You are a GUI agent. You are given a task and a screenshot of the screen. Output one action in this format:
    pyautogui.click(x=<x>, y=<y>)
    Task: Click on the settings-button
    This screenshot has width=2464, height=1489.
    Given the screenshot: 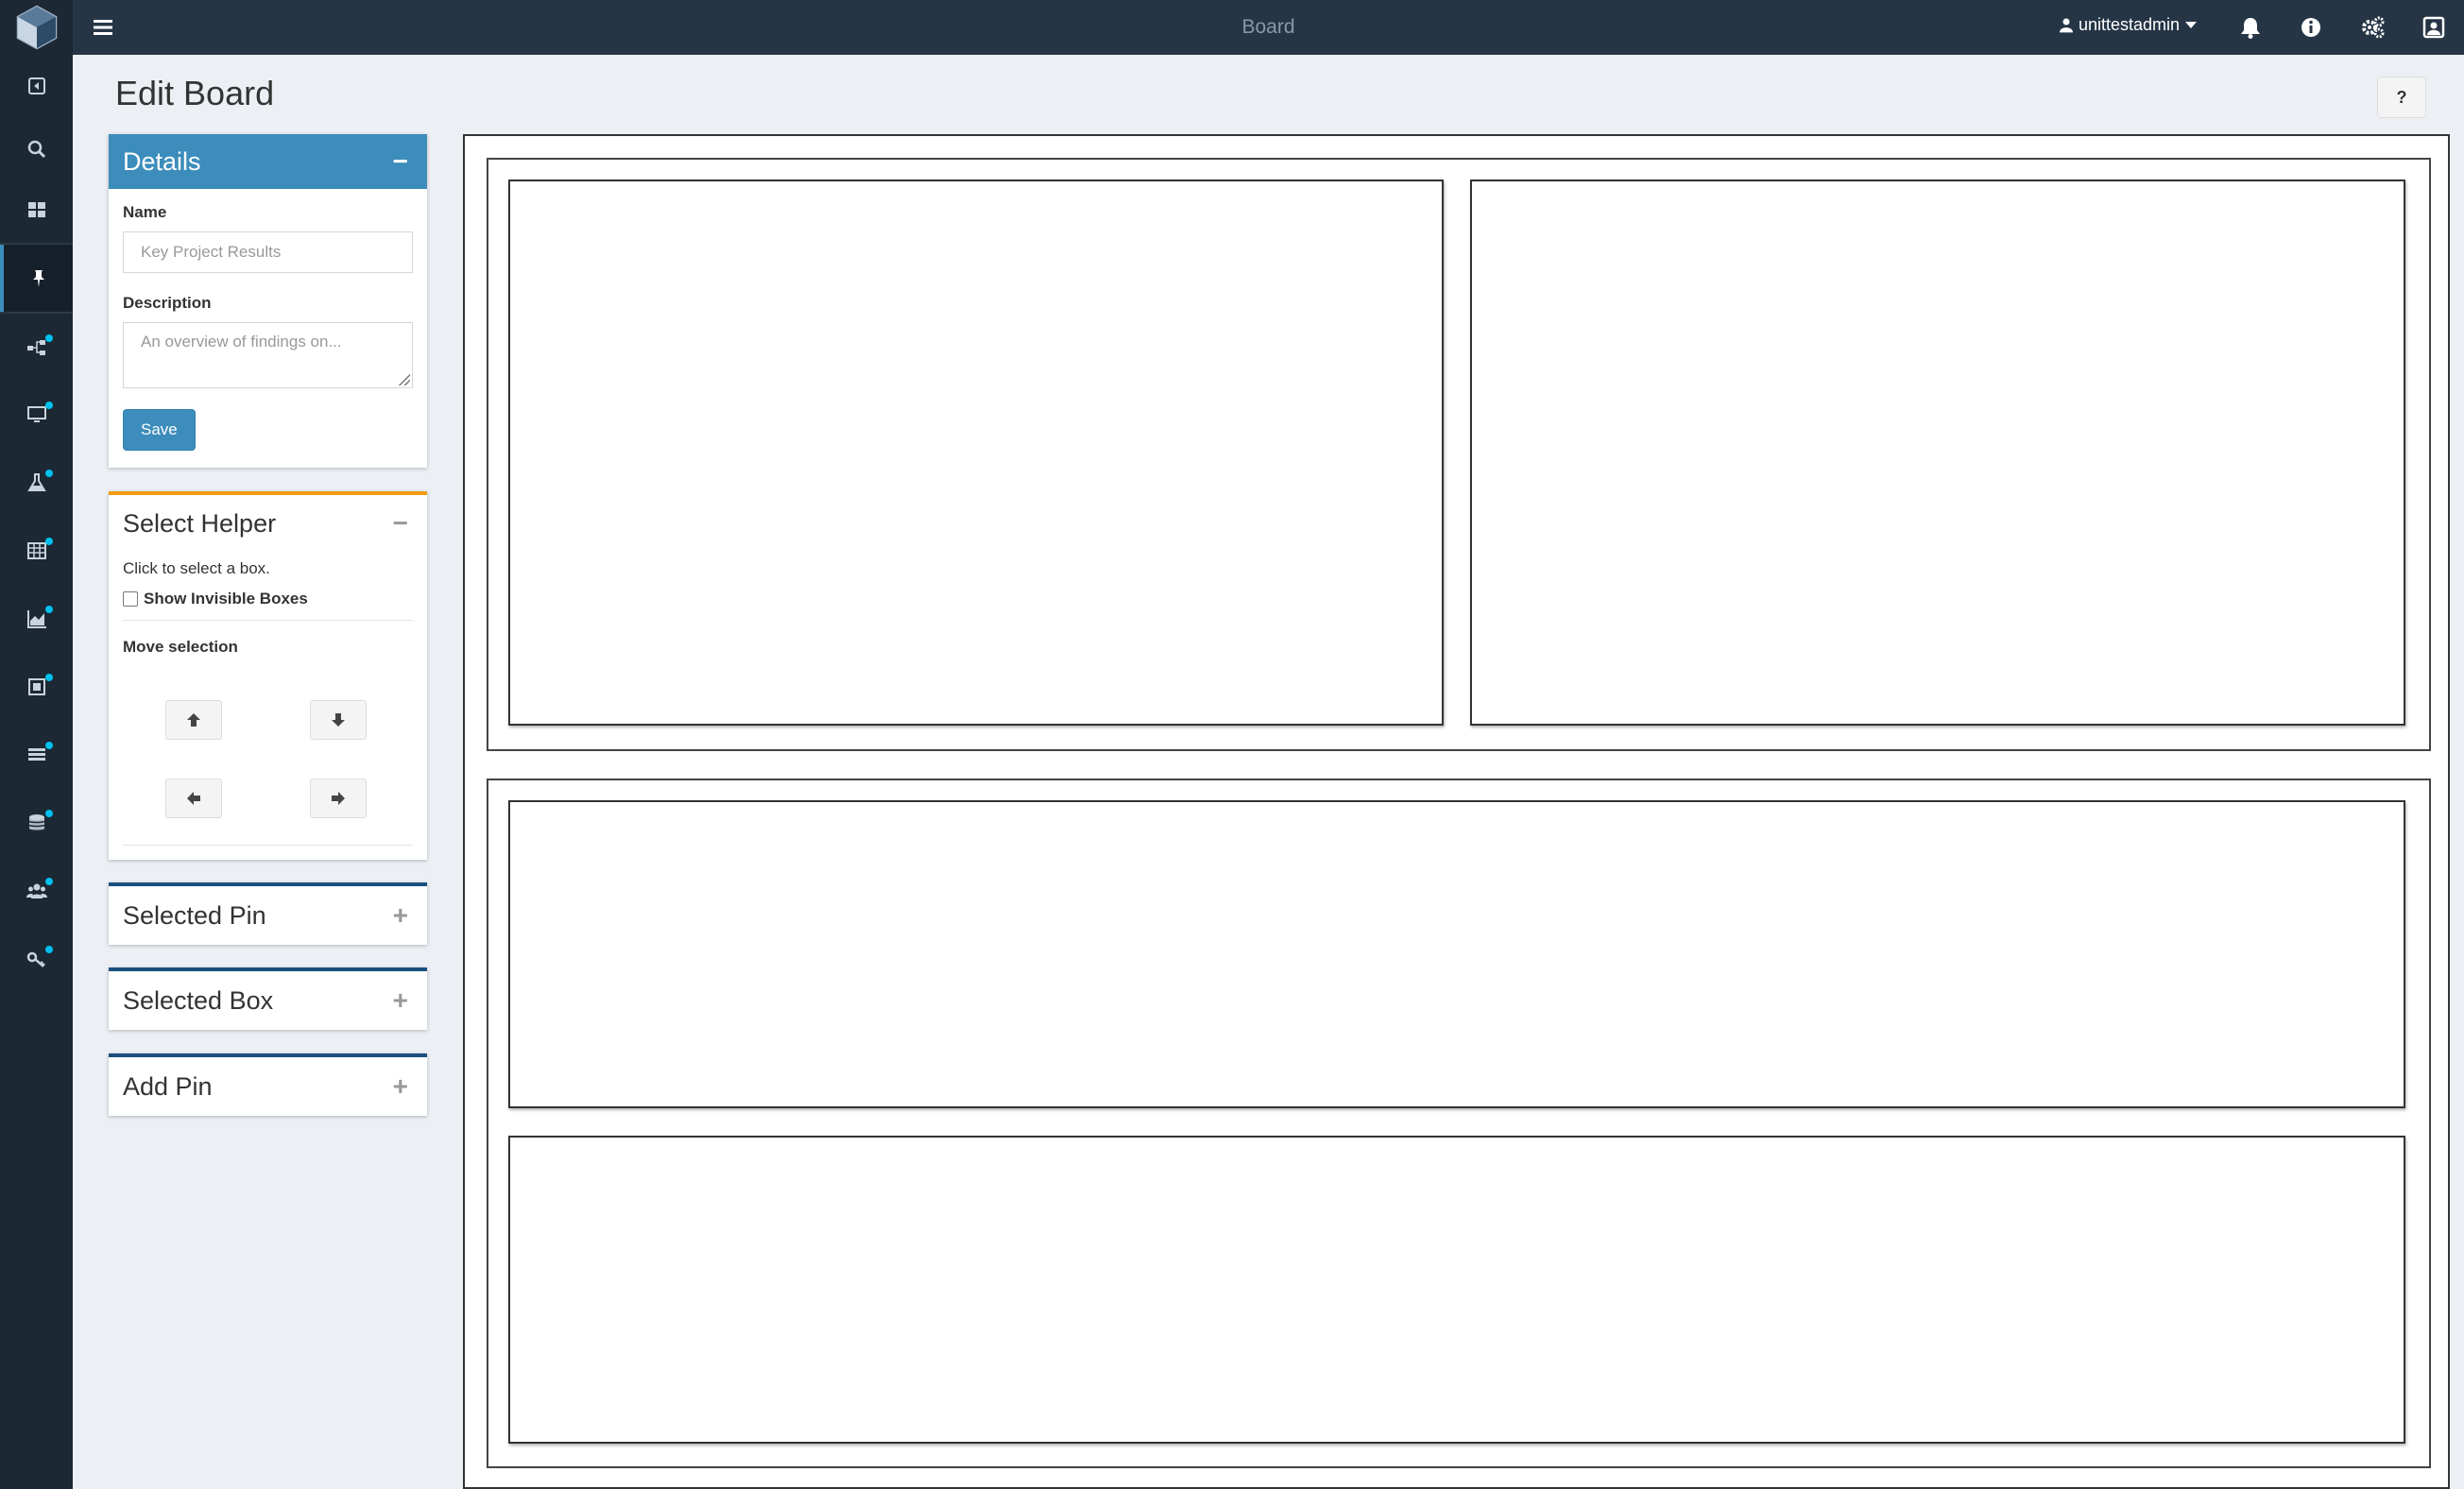 What is the action you would take?
    pyautogui.click(x=2374, y=27)
    